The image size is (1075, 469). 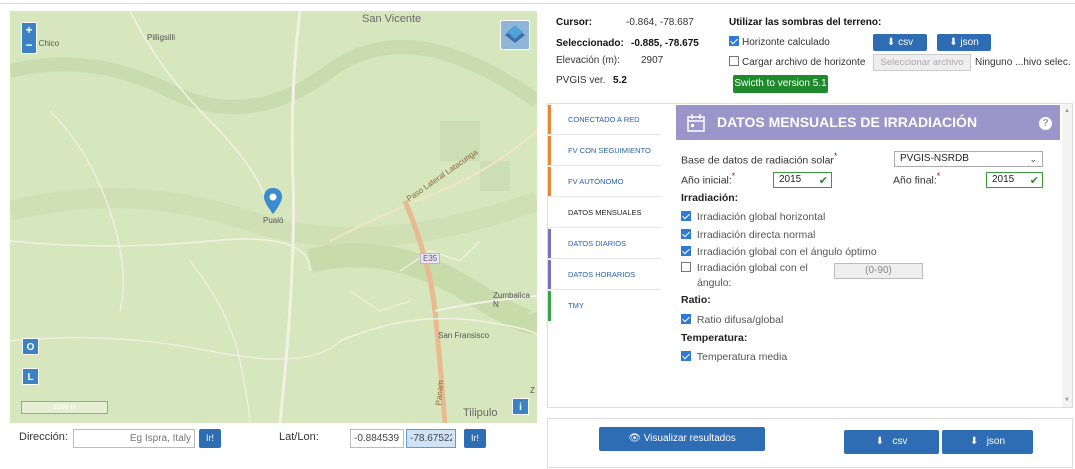 I want to click on temp-mean-checkbox, so click(x=686, y=356).